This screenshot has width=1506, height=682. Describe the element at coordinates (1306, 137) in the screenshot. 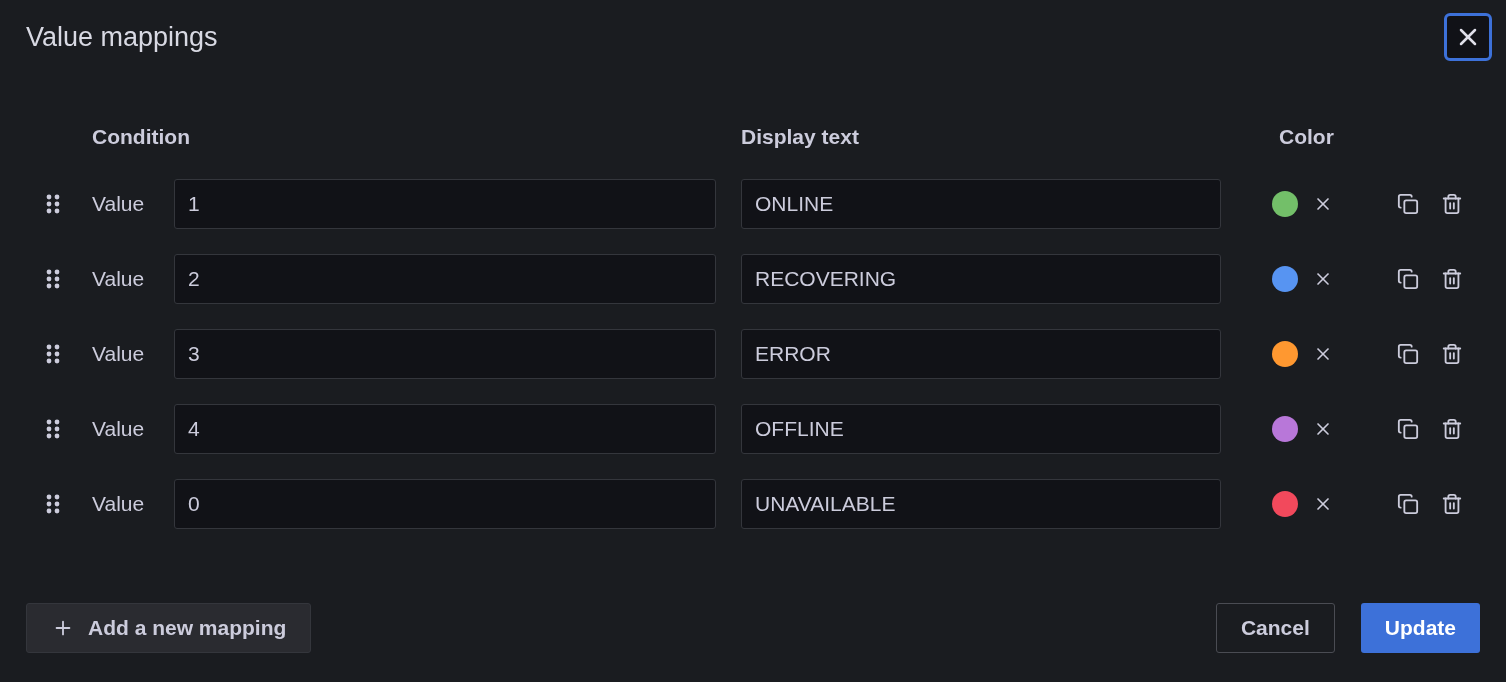

I see `column-header: Color` at that location.